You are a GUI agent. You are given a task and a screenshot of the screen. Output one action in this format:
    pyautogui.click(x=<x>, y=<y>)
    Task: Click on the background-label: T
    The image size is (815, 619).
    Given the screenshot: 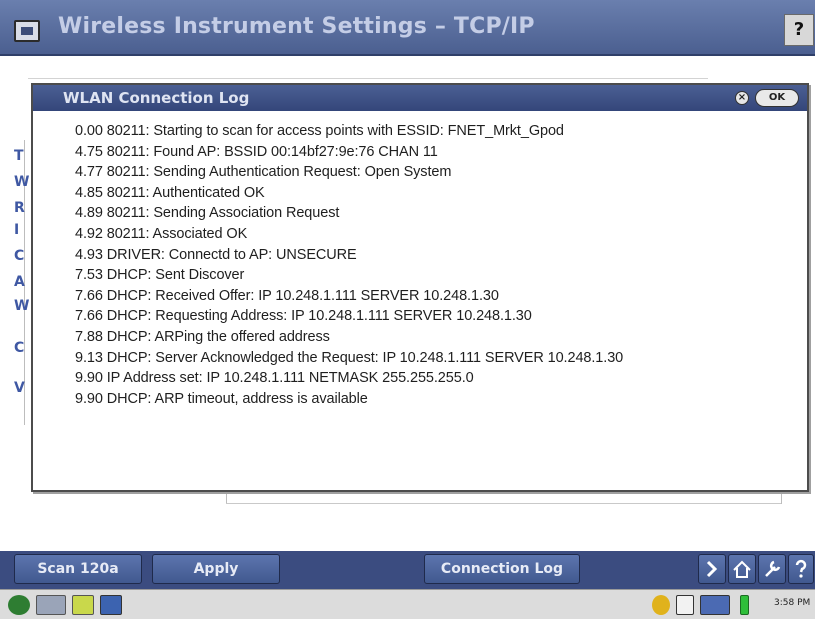 What is the action you would take?
    pyautogui.click(x=19, y=156)
    